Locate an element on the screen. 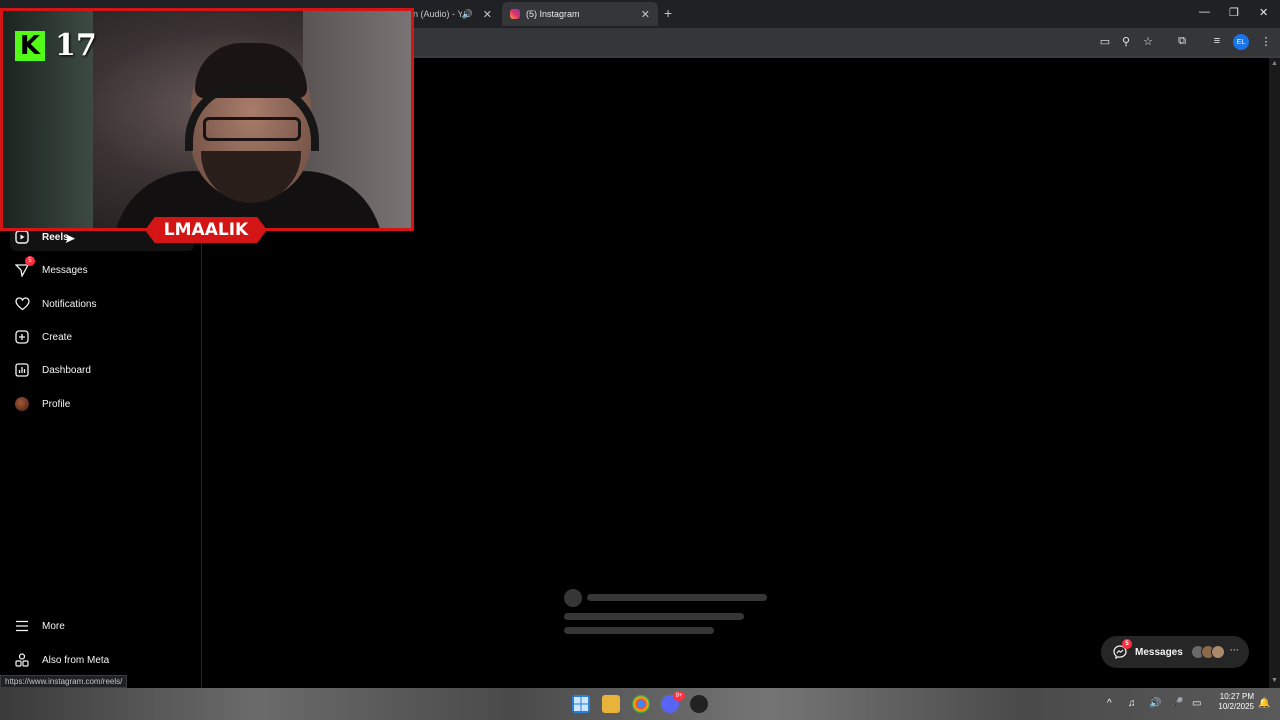 This screenshot has width=1280, height=720. restore-button: ❐ is located at coordinates (1234, 12).